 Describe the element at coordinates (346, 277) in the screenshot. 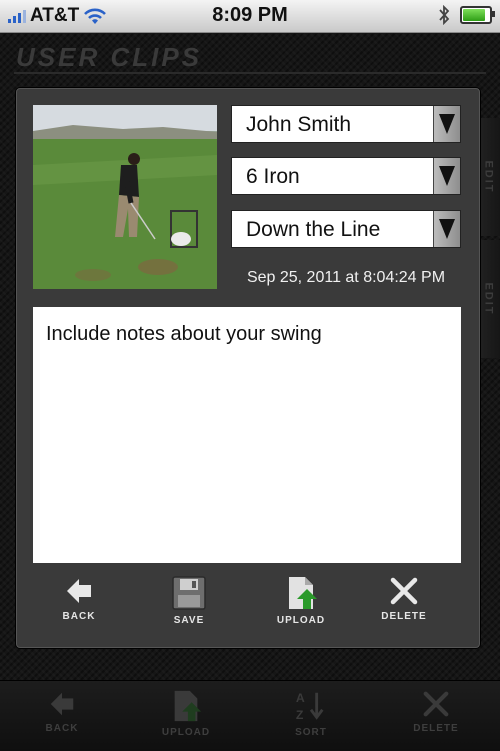

I see `clip-timestamp: Sep 25, 2011 at 8:04:24 PM` at that location.